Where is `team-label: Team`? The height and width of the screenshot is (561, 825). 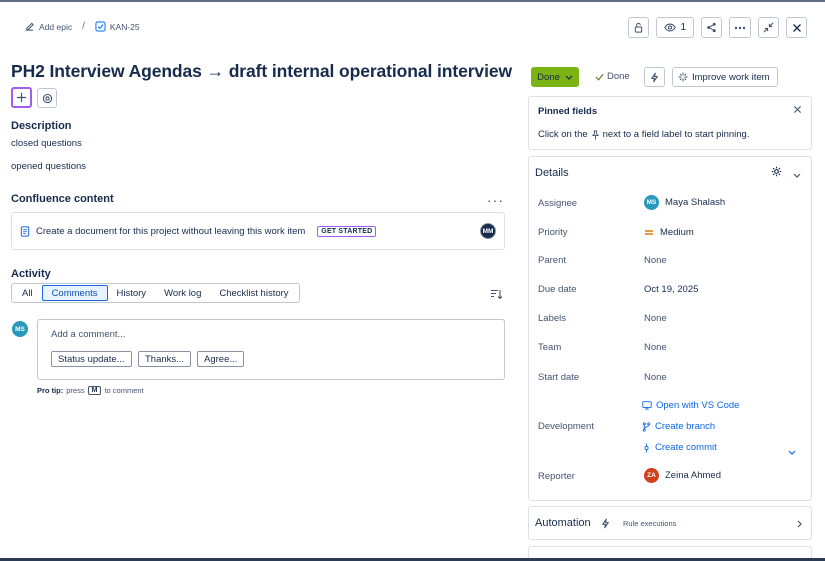
team-label: Team is located at coordinates (550, 347).